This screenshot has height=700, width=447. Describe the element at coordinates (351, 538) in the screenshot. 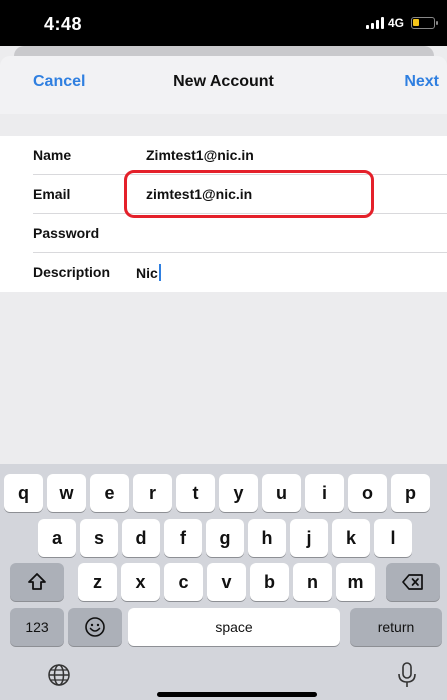

I see `key-k: k` at that location.